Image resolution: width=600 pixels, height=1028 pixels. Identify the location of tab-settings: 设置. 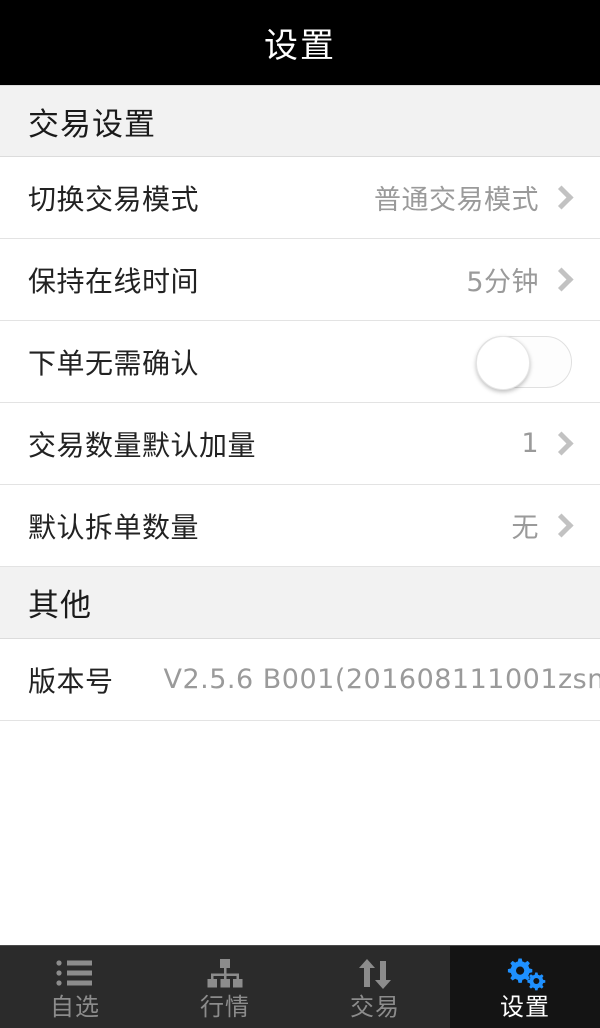
(525, 987).